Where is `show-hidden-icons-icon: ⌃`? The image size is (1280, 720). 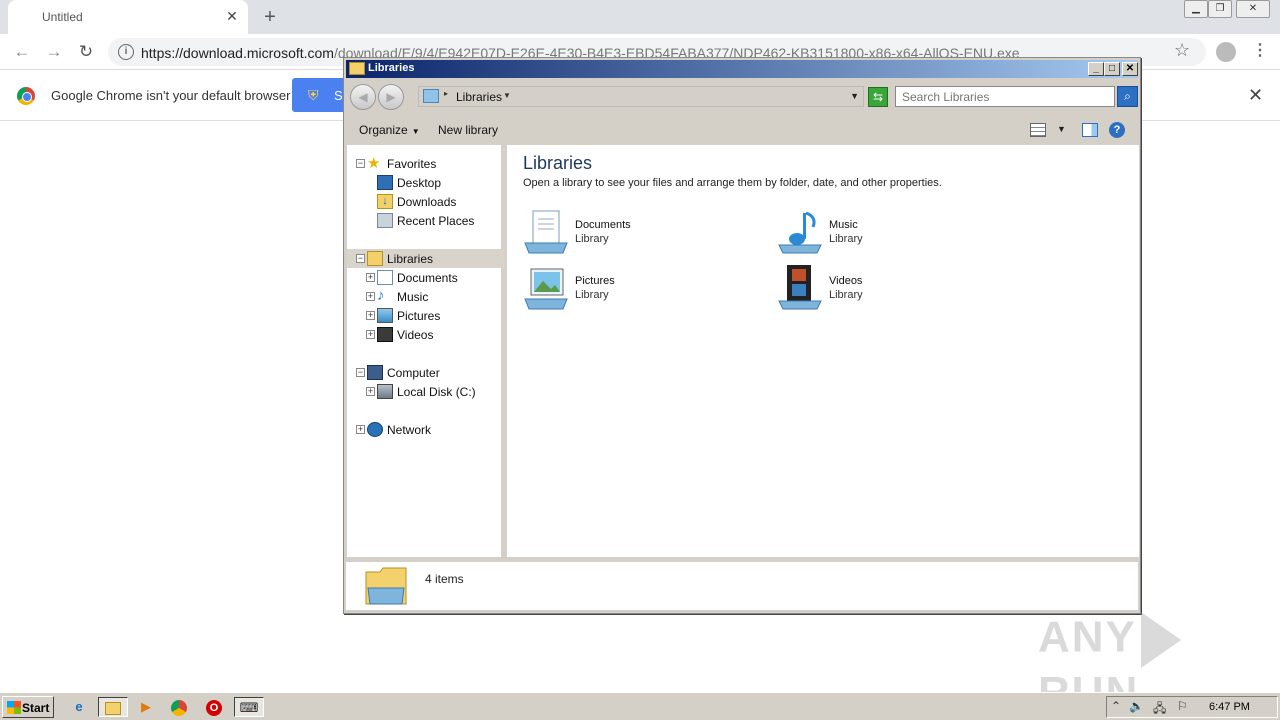
show-hidden-icons-icon: ⌃ is located at coordinates (1116, 706).